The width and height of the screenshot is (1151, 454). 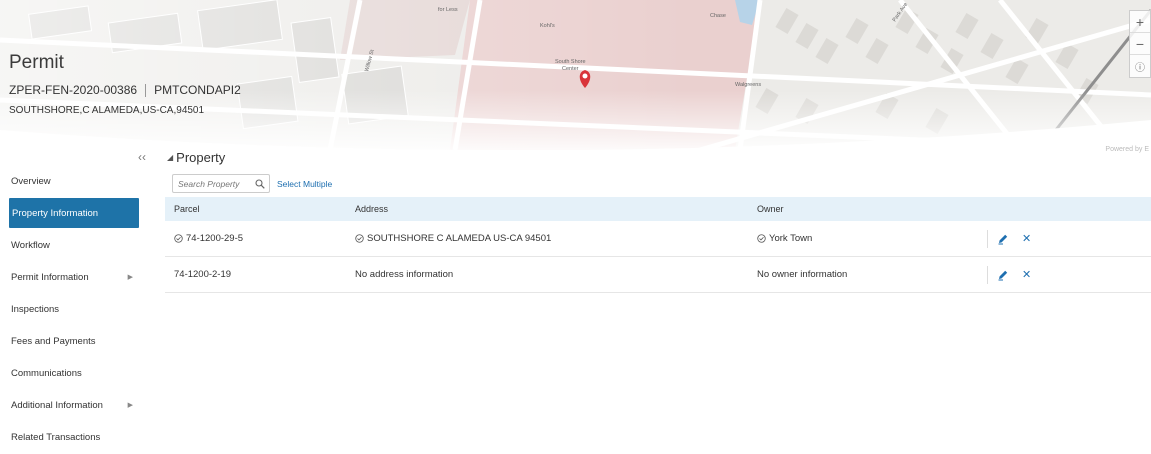 I want to click on collapse-sidebar-icon: ‹‹, so click(x=142, y=157).